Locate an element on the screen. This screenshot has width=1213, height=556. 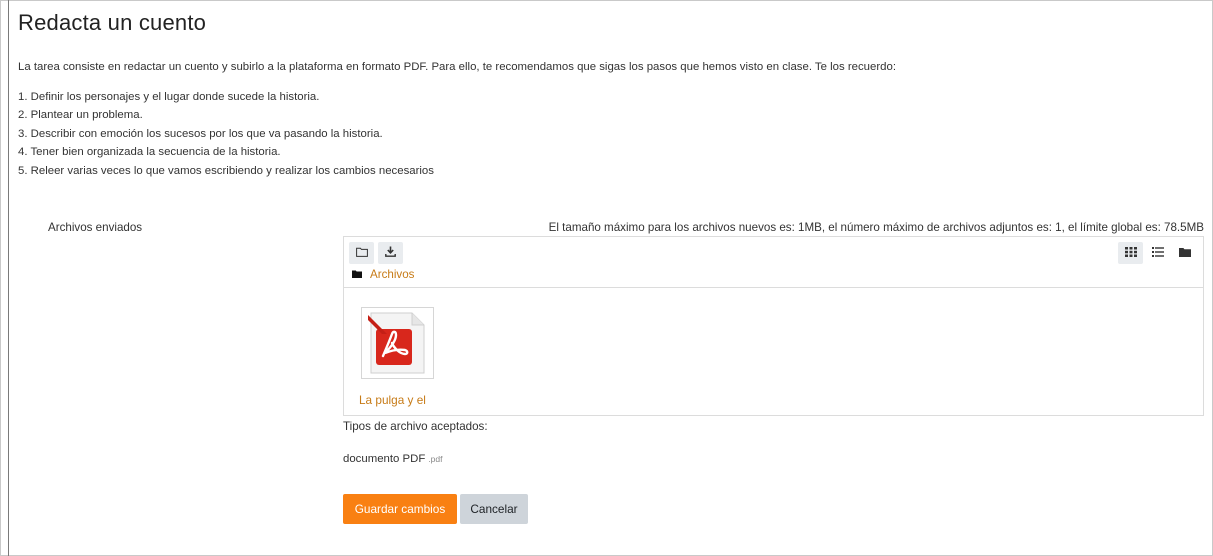
add-file-button is located at coordinates (361, 253).